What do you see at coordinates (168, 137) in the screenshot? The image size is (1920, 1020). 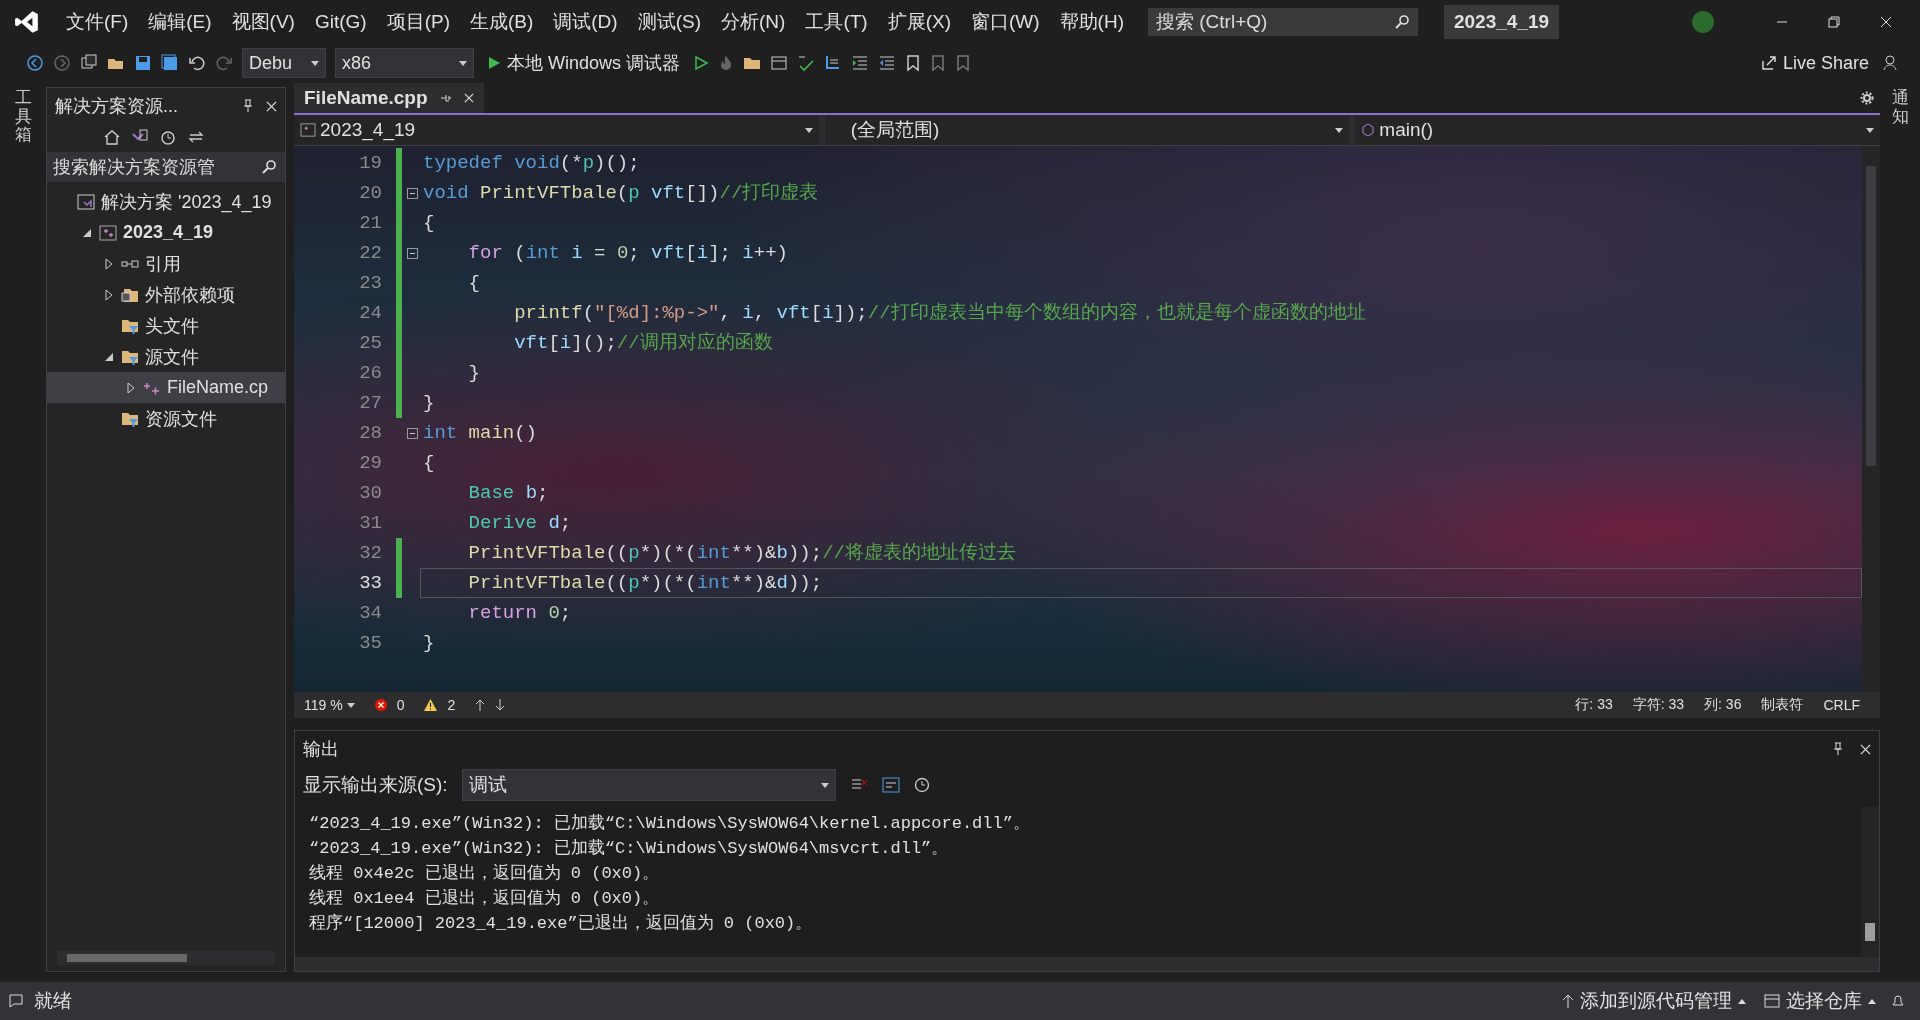 I see `history-icon` at bounding box center [168, 137].